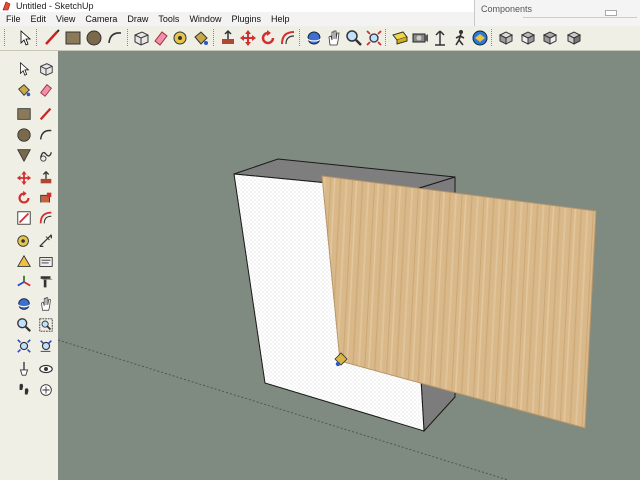  What do you see at coordinates (46, 155) in the screenshot?
I see `freehand-icon` at bounding box center [46, 155].